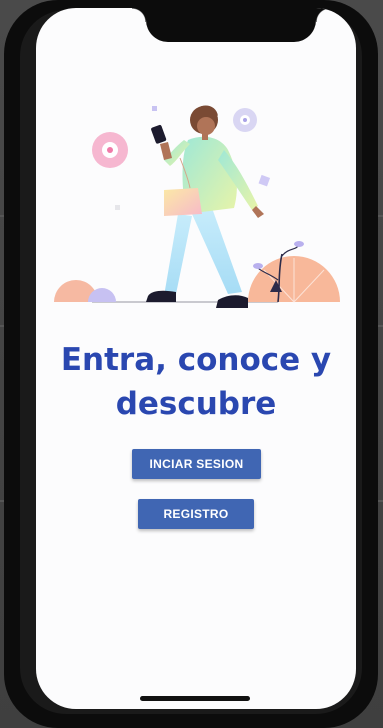  I want to click on peach-shrub-icon, so click(85, 291).